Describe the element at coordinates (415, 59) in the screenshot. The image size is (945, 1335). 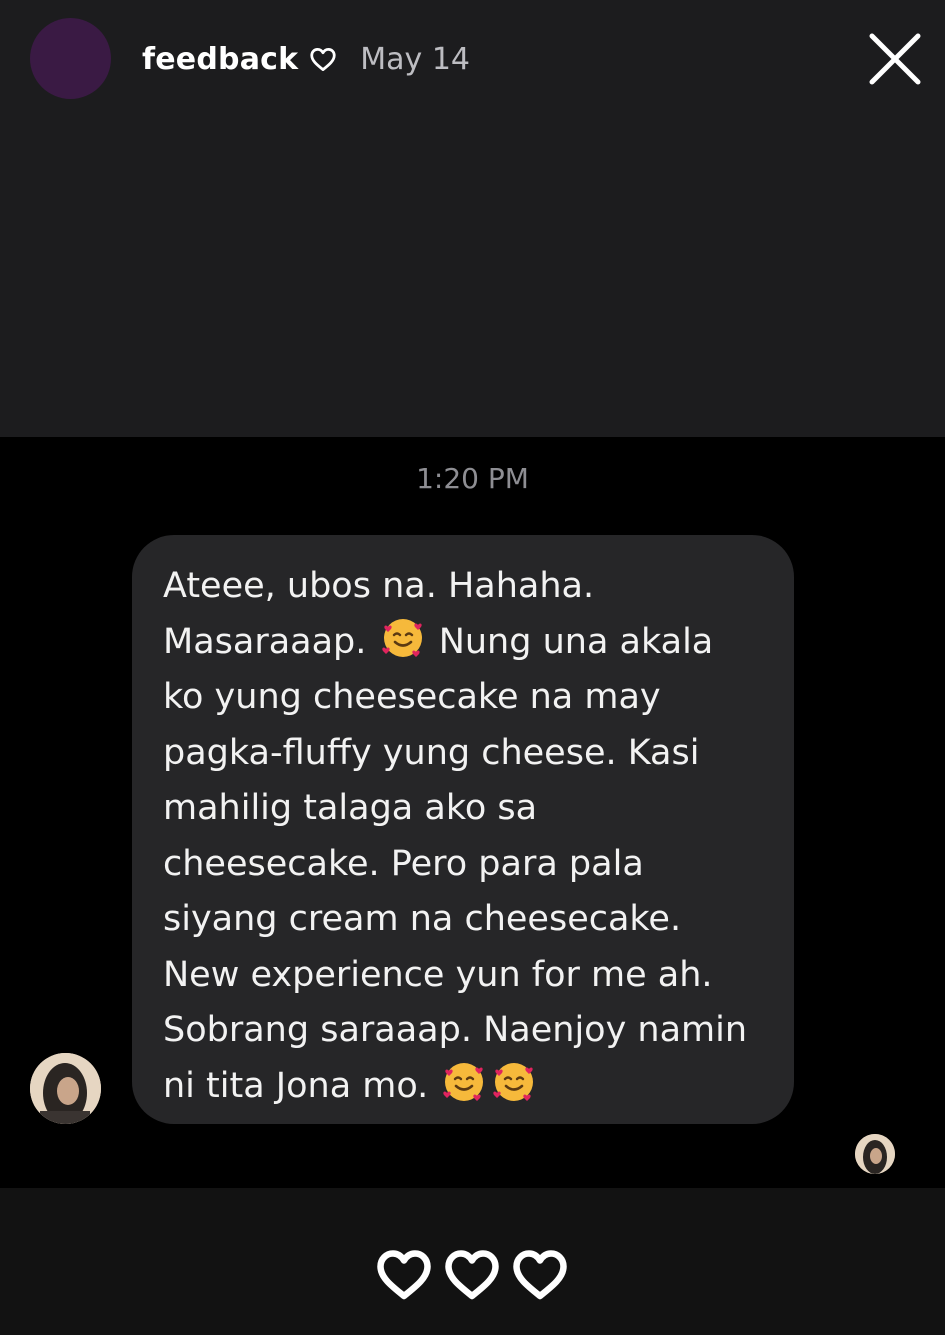
I see `story-date: May 14` at that location.